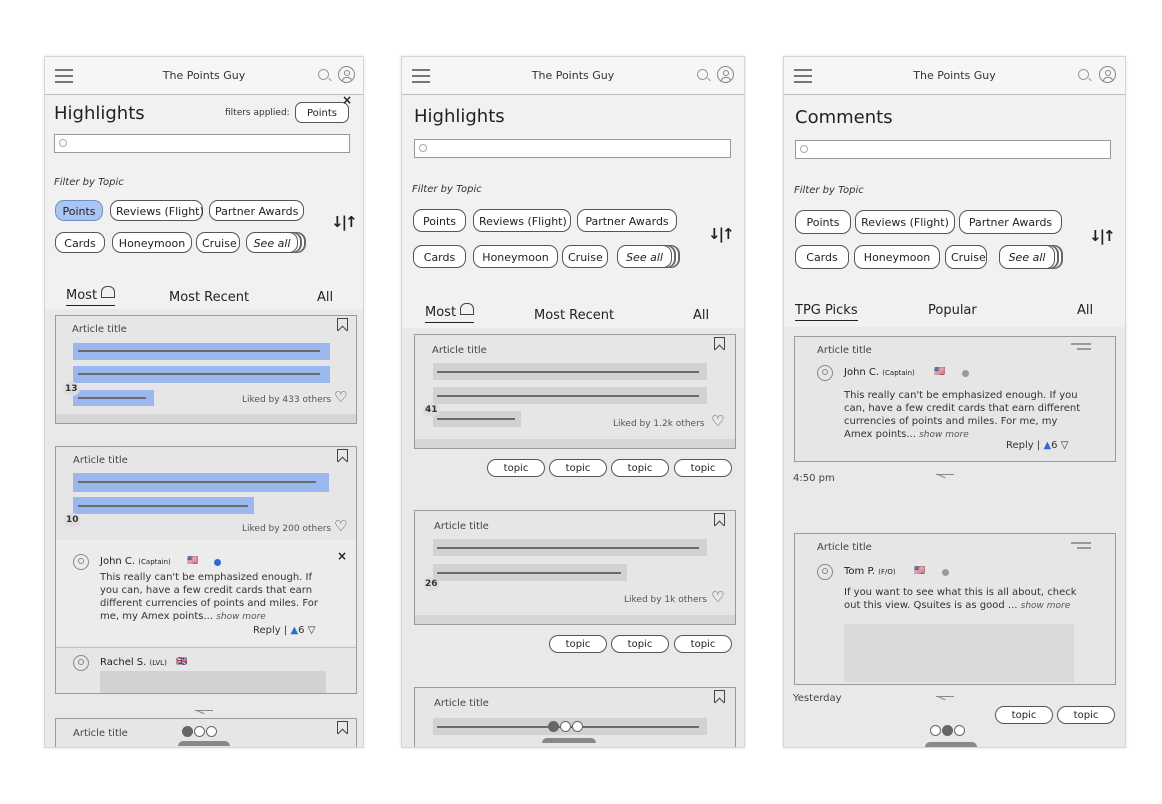 The height and width of the screenshot is (804, 1162). Describe the element at coordinates (826, 312) in the screenshot. I see `tab-tpg-picks: TPG Picks` at that location.